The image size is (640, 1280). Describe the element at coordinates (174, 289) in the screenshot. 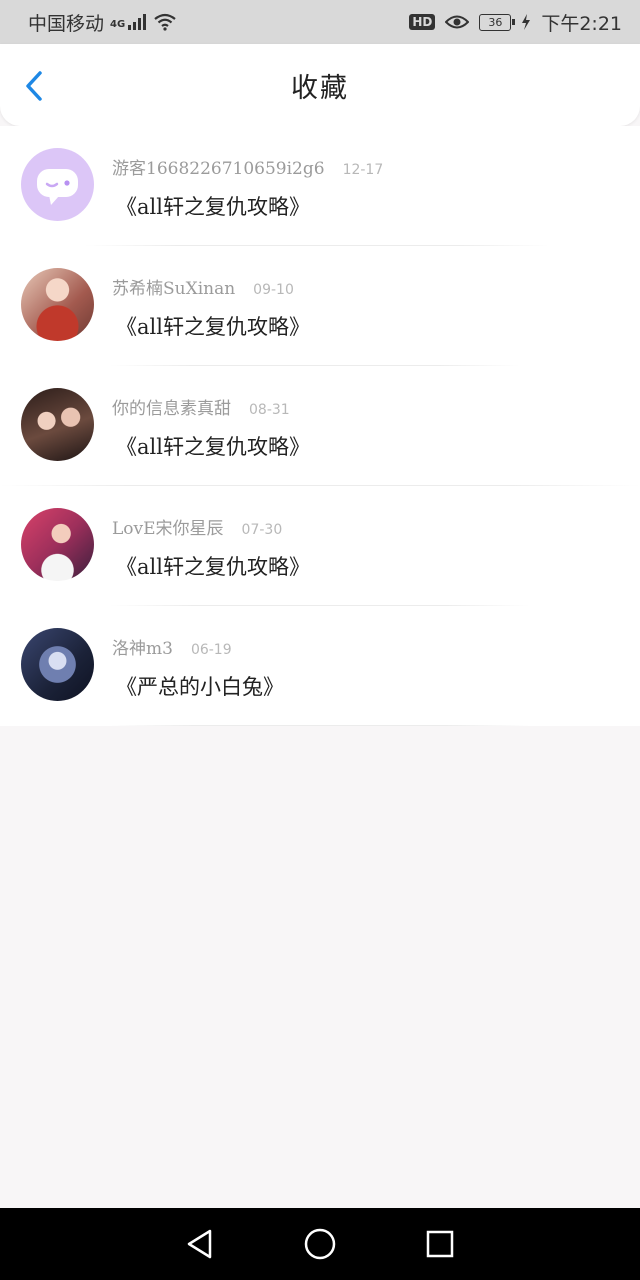

I see `username: 苏希楠SuXinan` at that location.